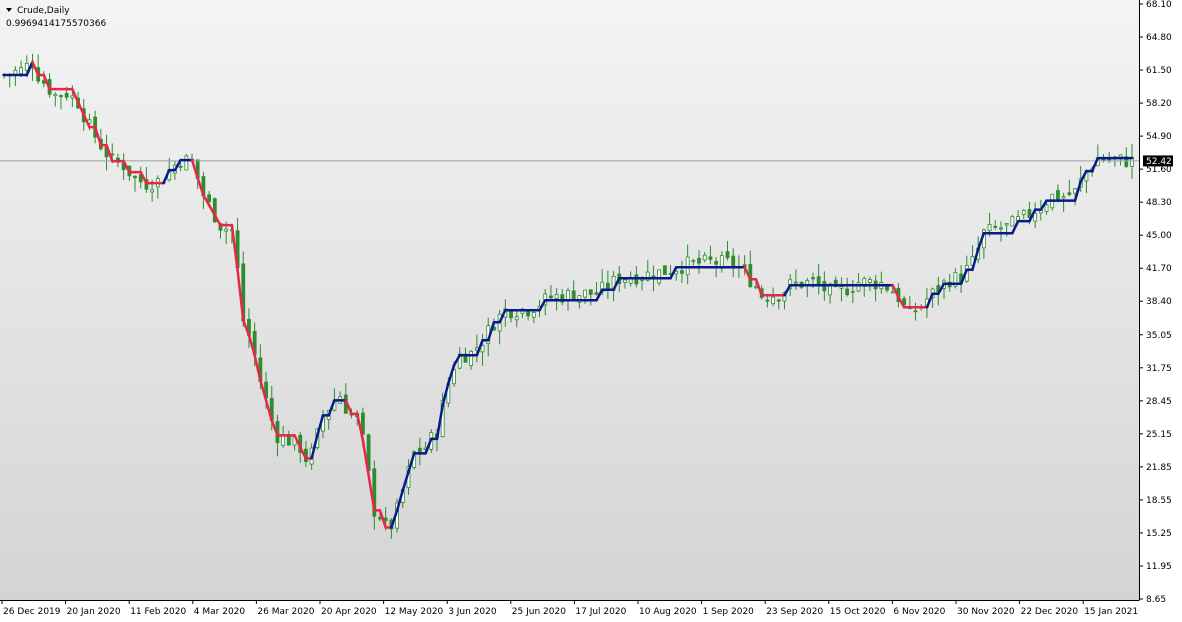 This screenshot has height=622, width=1182. I want to click on y-tick-label: 54.90, so click(1159, 137).